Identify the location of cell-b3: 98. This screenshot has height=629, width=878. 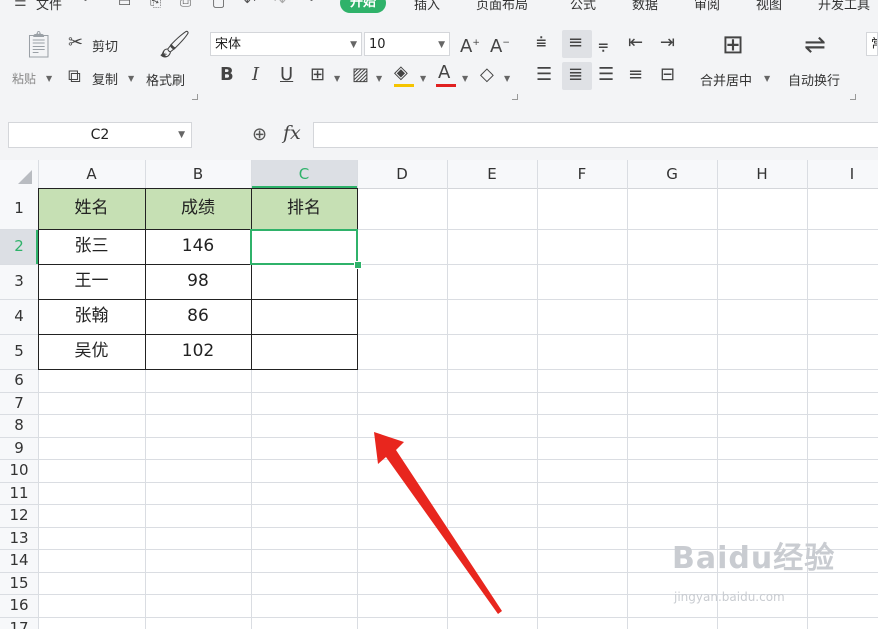
(198, 281).